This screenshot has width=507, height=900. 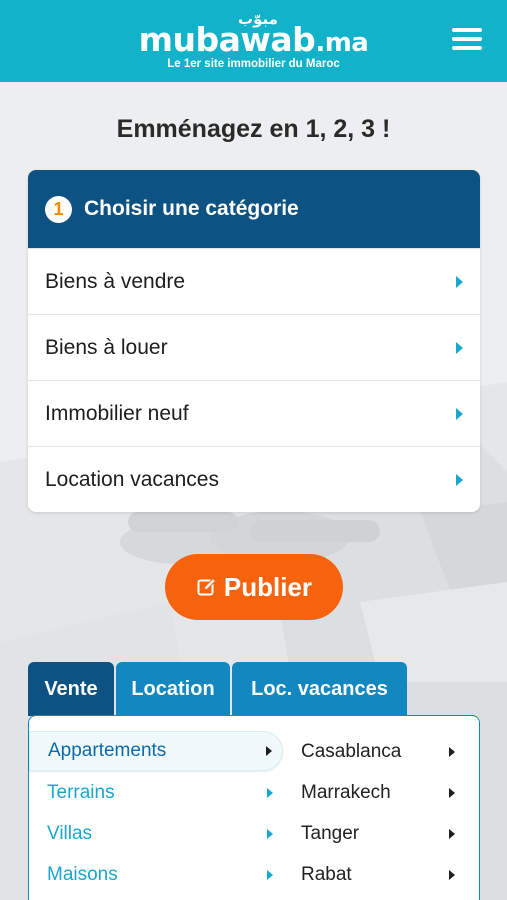 What do you see at coordinates (380, 834) in the screenshot?
I see `city-tanger: Tanger` at bounding box center [380, 834].